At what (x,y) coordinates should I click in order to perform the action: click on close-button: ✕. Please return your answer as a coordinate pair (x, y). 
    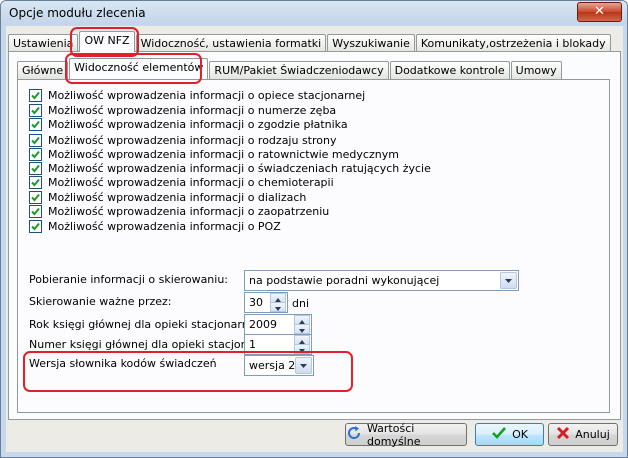
    Looking at the image, I should click on (599, 12).